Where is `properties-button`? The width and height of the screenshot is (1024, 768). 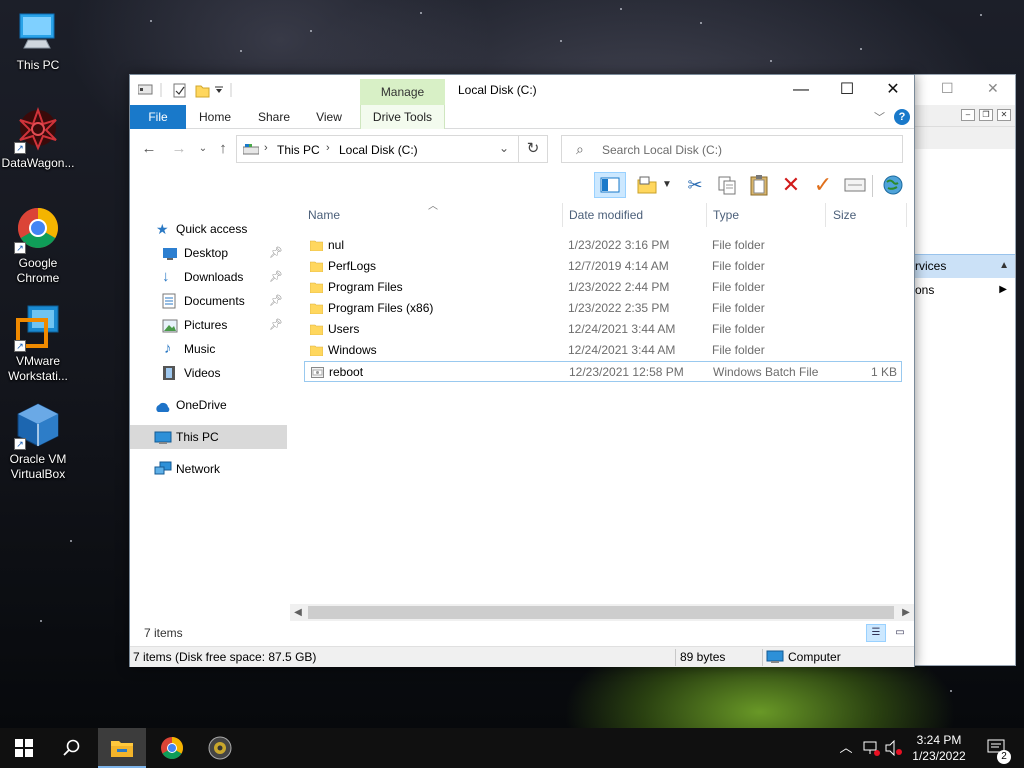
properties-button is located at coordinates (855, 185).